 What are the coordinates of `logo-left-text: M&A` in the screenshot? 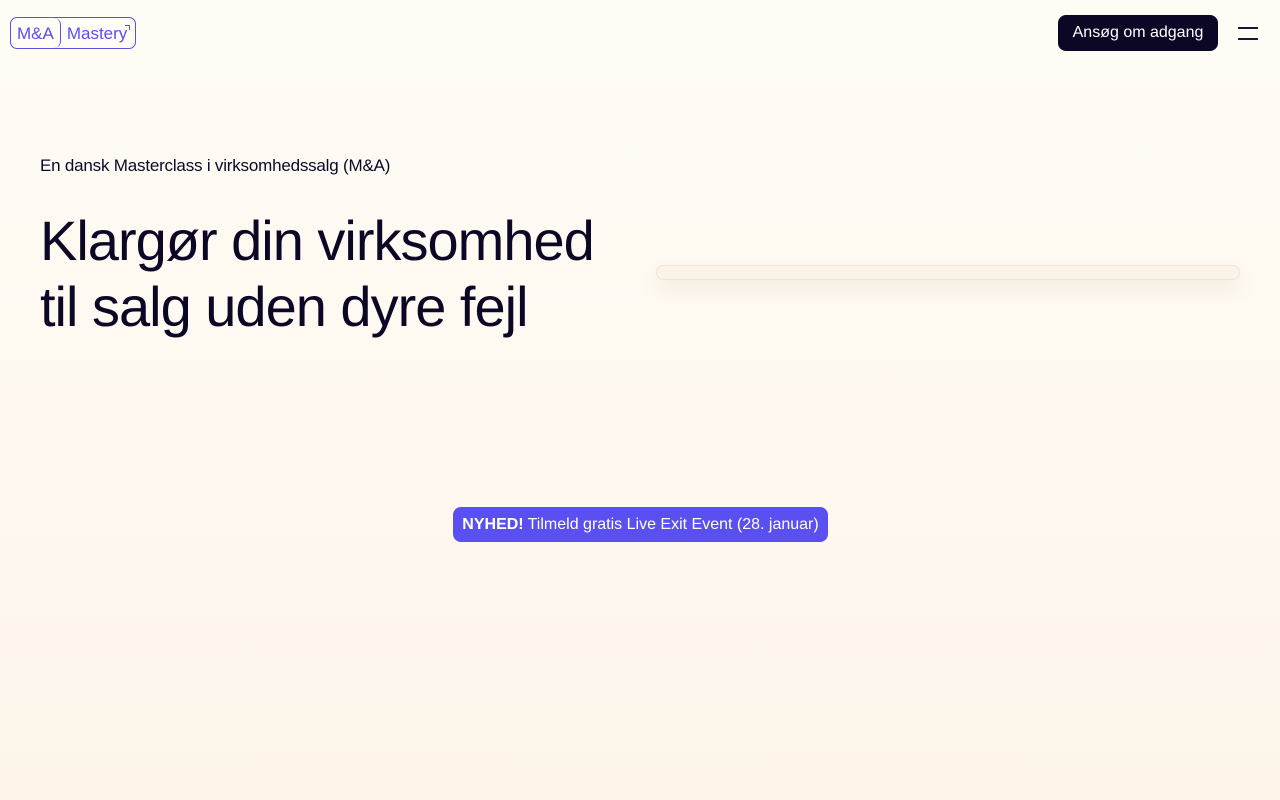 It's located at (36, 33).